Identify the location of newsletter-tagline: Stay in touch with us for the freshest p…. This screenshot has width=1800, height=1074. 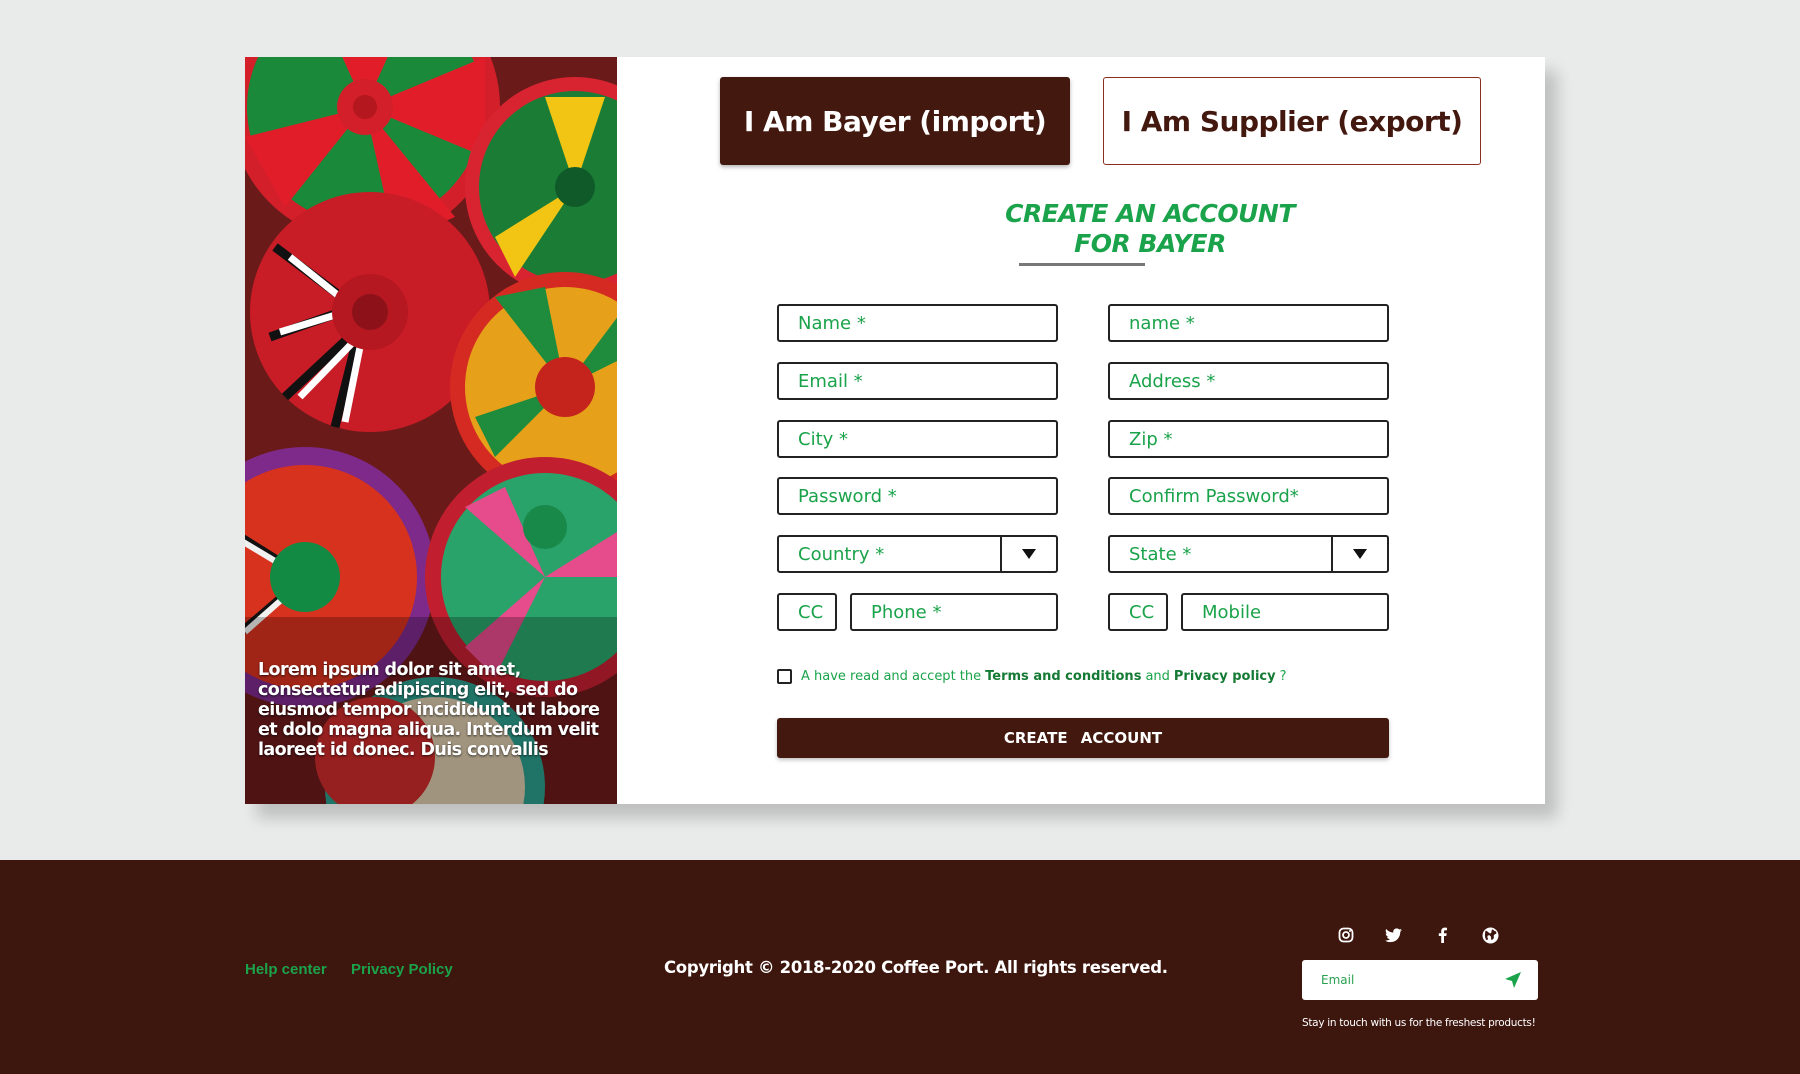
(1419, 1023).